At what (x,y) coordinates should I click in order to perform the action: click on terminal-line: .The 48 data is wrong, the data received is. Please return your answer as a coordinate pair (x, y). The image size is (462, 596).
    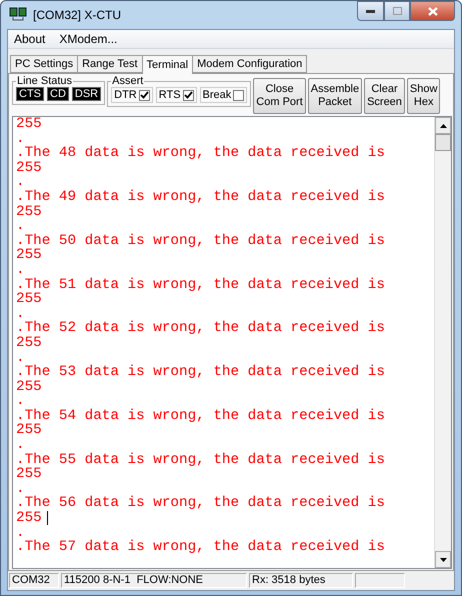
    Looking at the image, I should click on (200, 153).